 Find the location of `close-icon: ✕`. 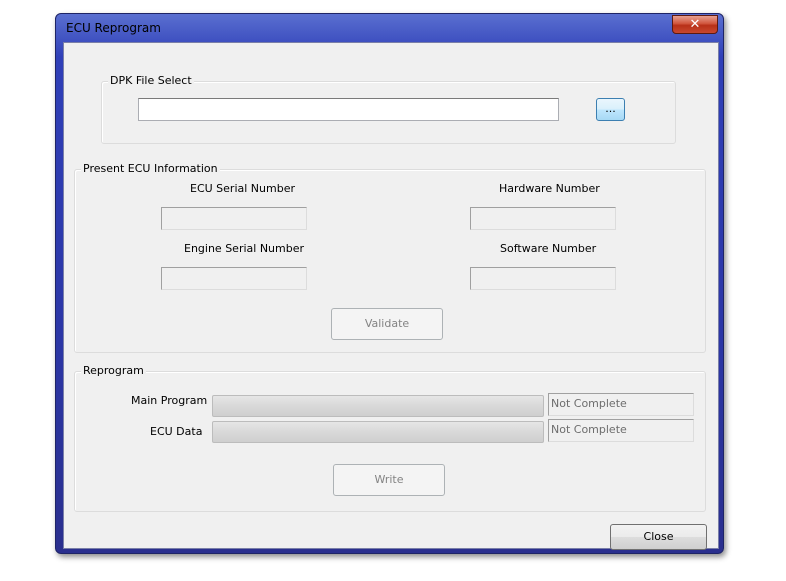

close-icon: ✕ is located at coordinates (695, 24).